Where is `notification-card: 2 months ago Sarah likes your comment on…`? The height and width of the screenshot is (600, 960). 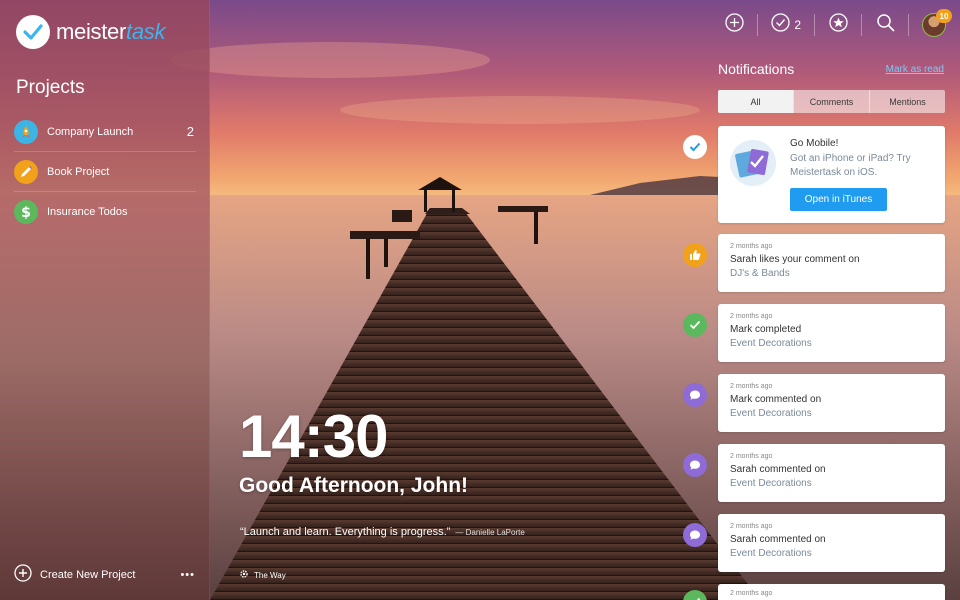
notification-card: 2 months ago Sarah likes your comment on… is located at coordinates (831, 263).